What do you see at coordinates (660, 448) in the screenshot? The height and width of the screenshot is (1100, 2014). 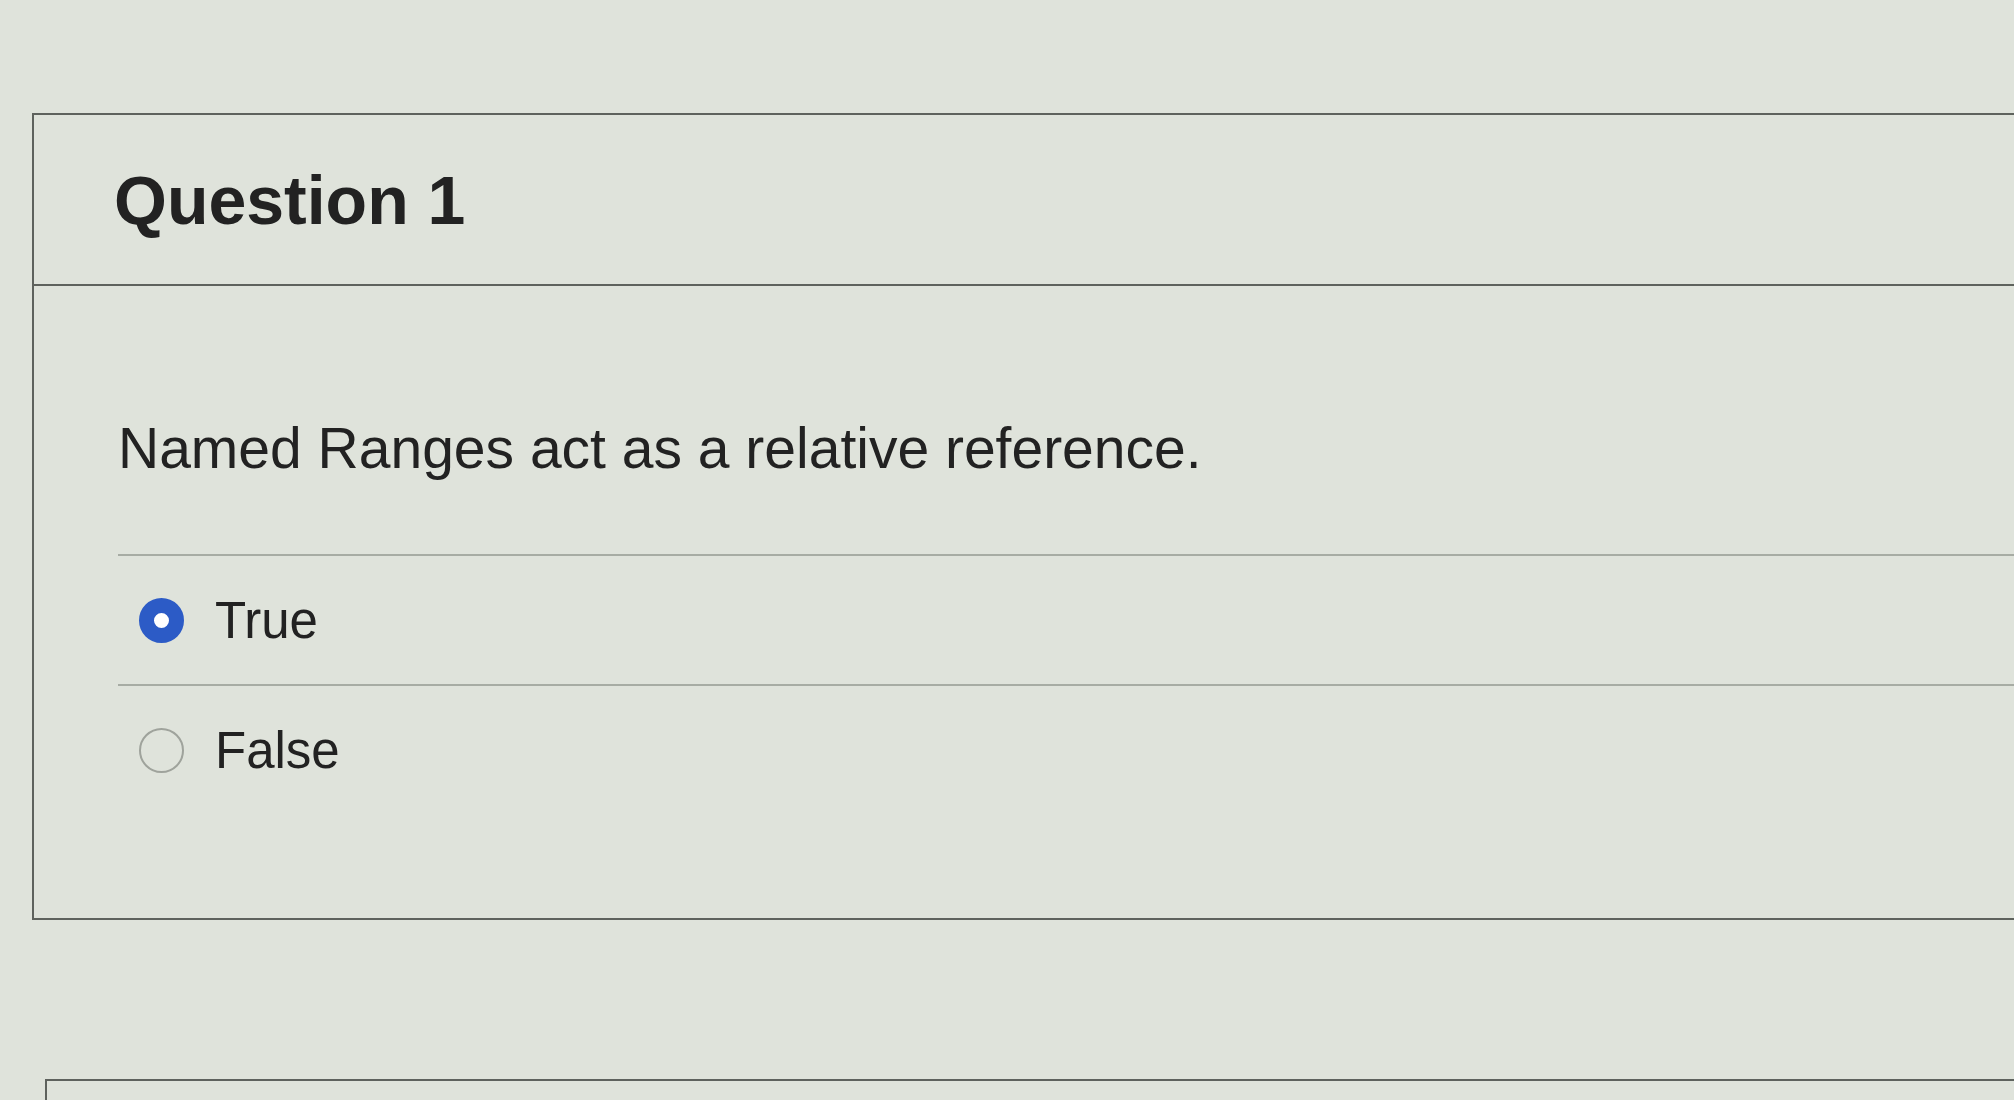 I see `question-text: Named Ranges act as a relative reference.` at bounding box center [660, 448].